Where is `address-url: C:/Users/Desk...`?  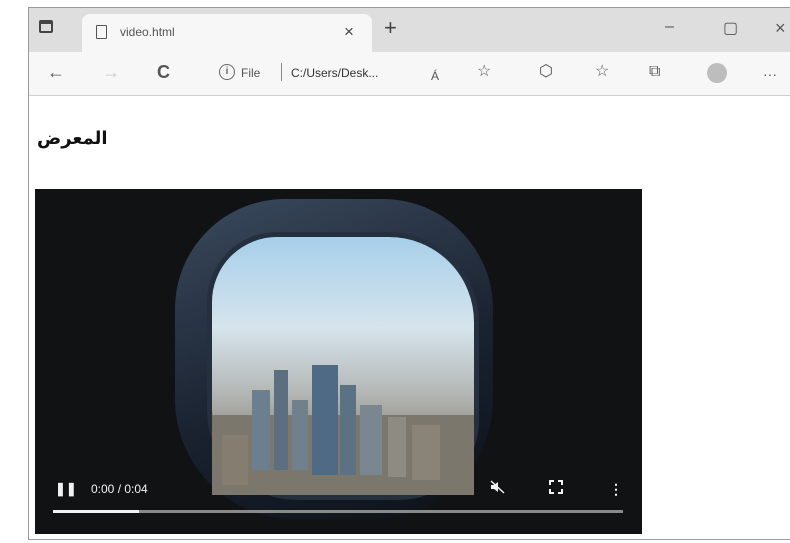 address-url: C:/Users/Desk... is located at coordinates (334, 73).